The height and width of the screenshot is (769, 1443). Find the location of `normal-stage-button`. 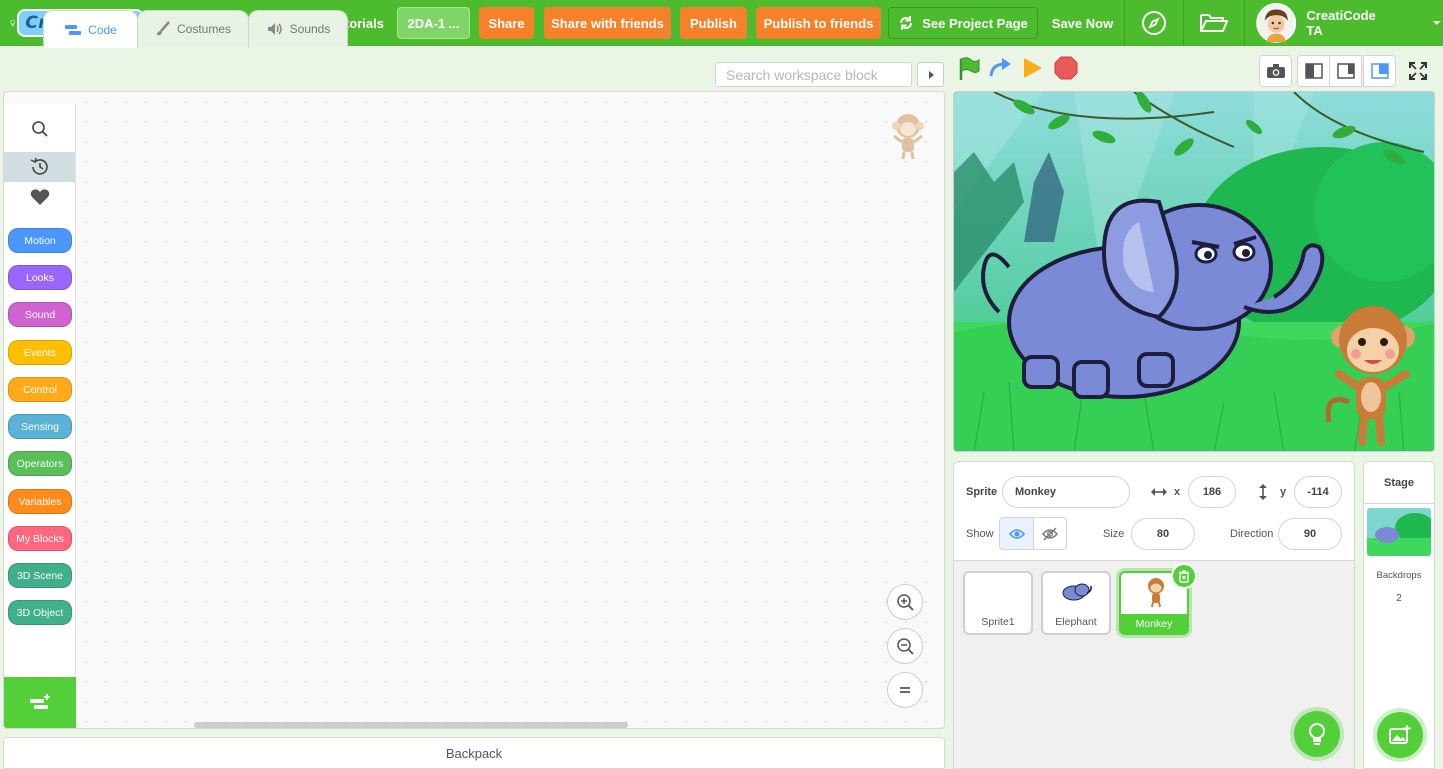

normal-stage-button is located at coordinates (1345, 71).